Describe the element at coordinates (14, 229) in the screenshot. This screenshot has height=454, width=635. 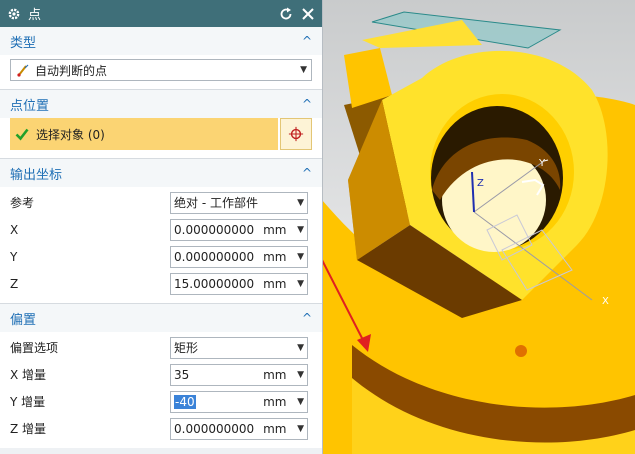
I see `x-label: X` at that location.